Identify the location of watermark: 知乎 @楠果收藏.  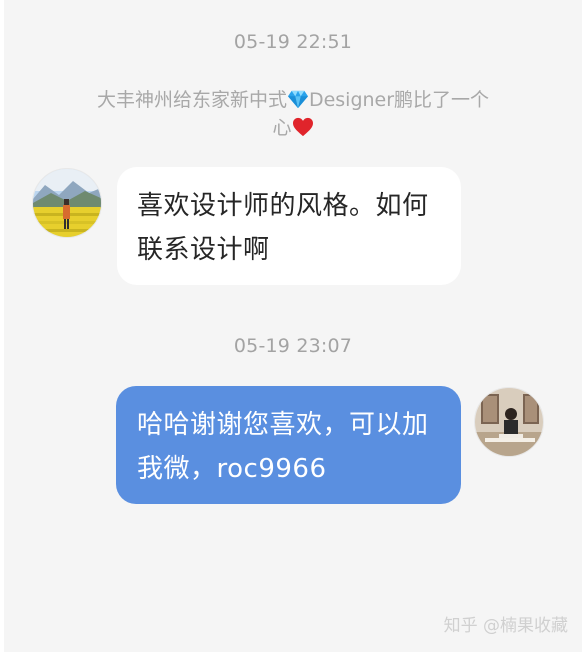
(506, 623).